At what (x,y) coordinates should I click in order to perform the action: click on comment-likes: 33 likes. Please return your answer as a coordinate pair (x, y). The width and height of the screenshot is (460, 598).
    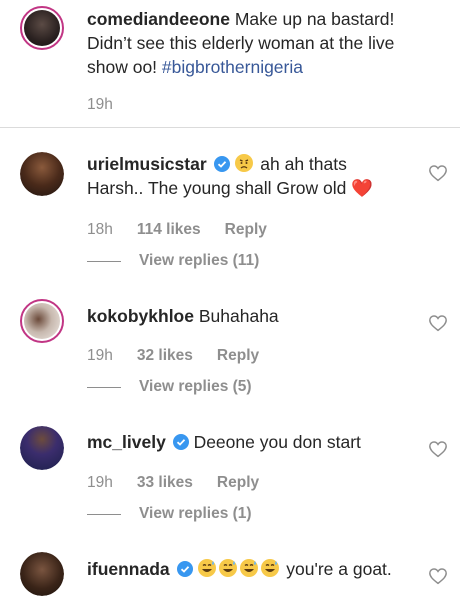
    Looking at the image, I should click on (165, 483).